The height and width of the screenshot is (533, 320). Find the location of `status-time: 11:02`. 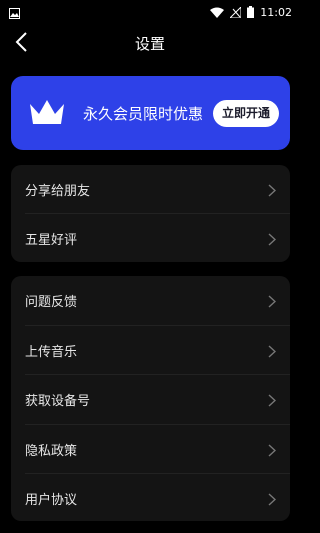

status-time: 11:02 is located at coordinates (276, 12).